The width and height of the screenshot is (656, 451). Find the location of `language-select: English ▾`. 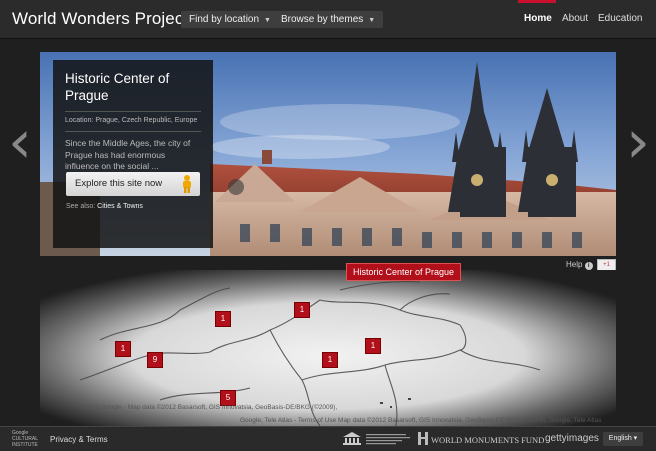

language-select: English ▾ is located at coordinates (623, 439).